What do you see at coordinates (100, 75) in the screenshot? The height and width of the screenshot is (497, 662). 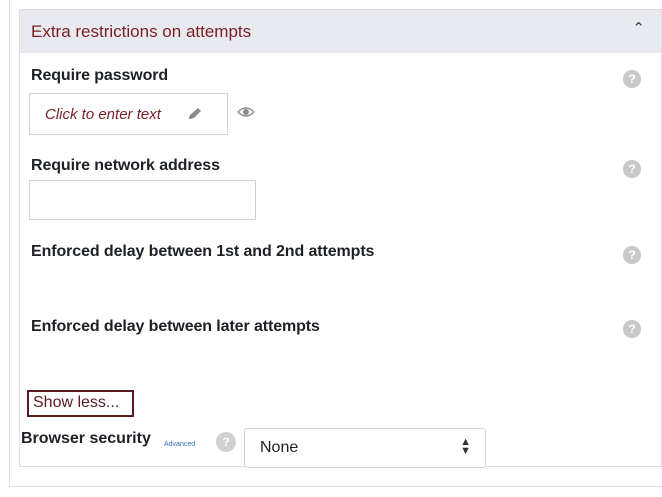 I see `require-password-label: Require password` at bounding box center [100, 75].